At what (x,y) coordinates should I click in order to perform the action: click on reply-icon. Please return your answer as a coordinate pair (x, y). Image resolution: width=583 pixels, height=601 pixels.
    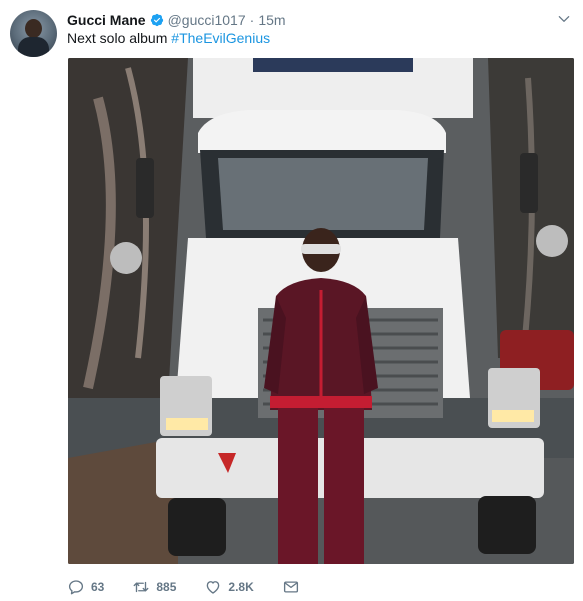
    Looking at the image, I should click on (76, 587).